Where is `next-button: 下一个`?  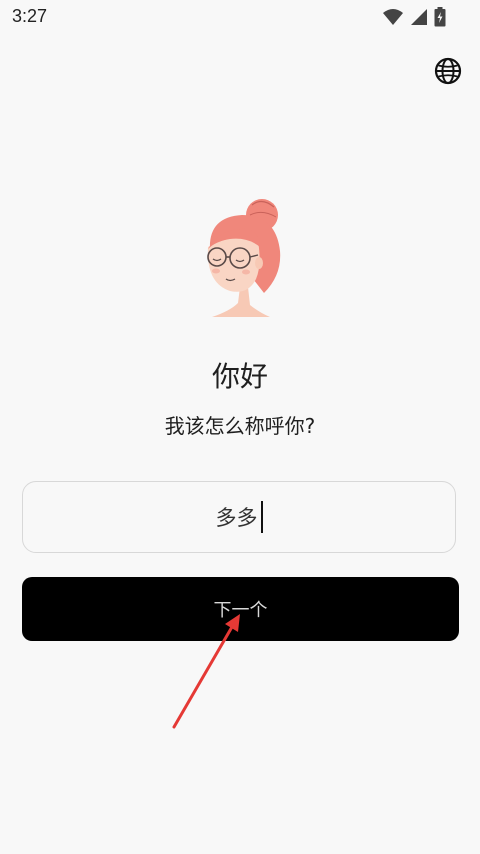
next-button: 下一个 is located at coordinates (240, 609).